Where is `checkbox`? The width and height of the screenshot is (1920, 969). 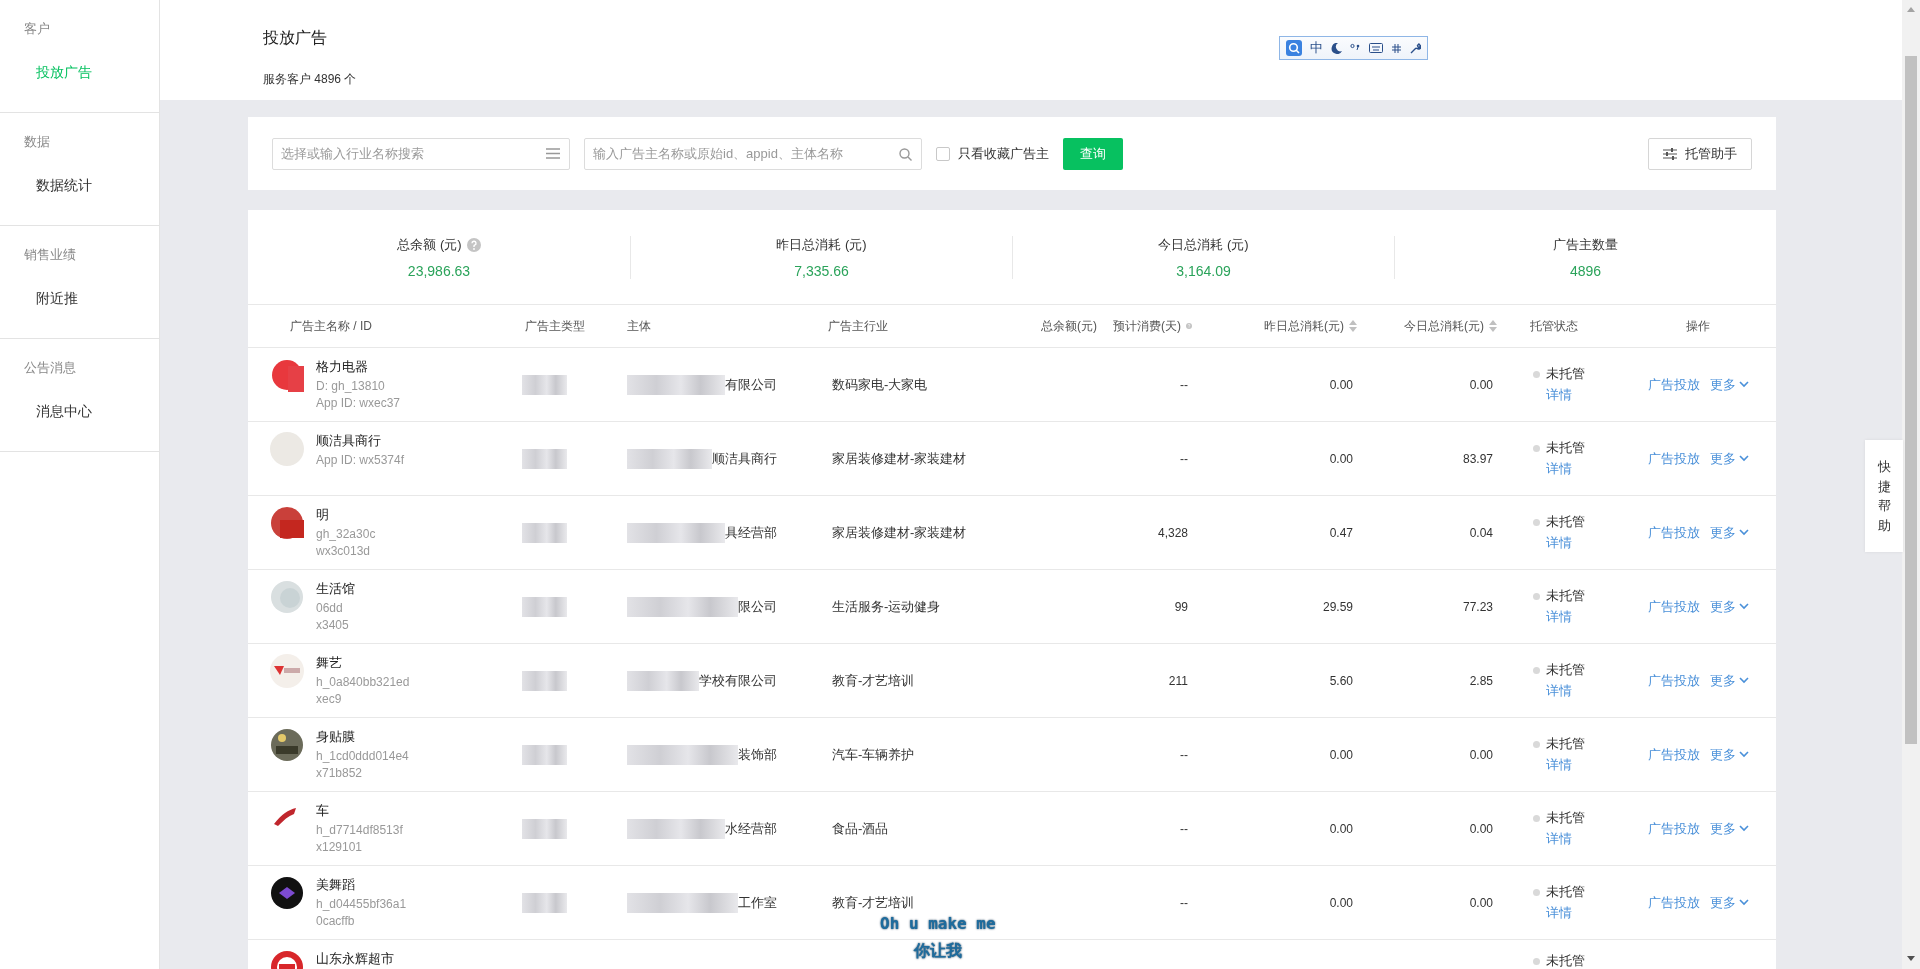
checkbox is located at coordinates (943, 153).